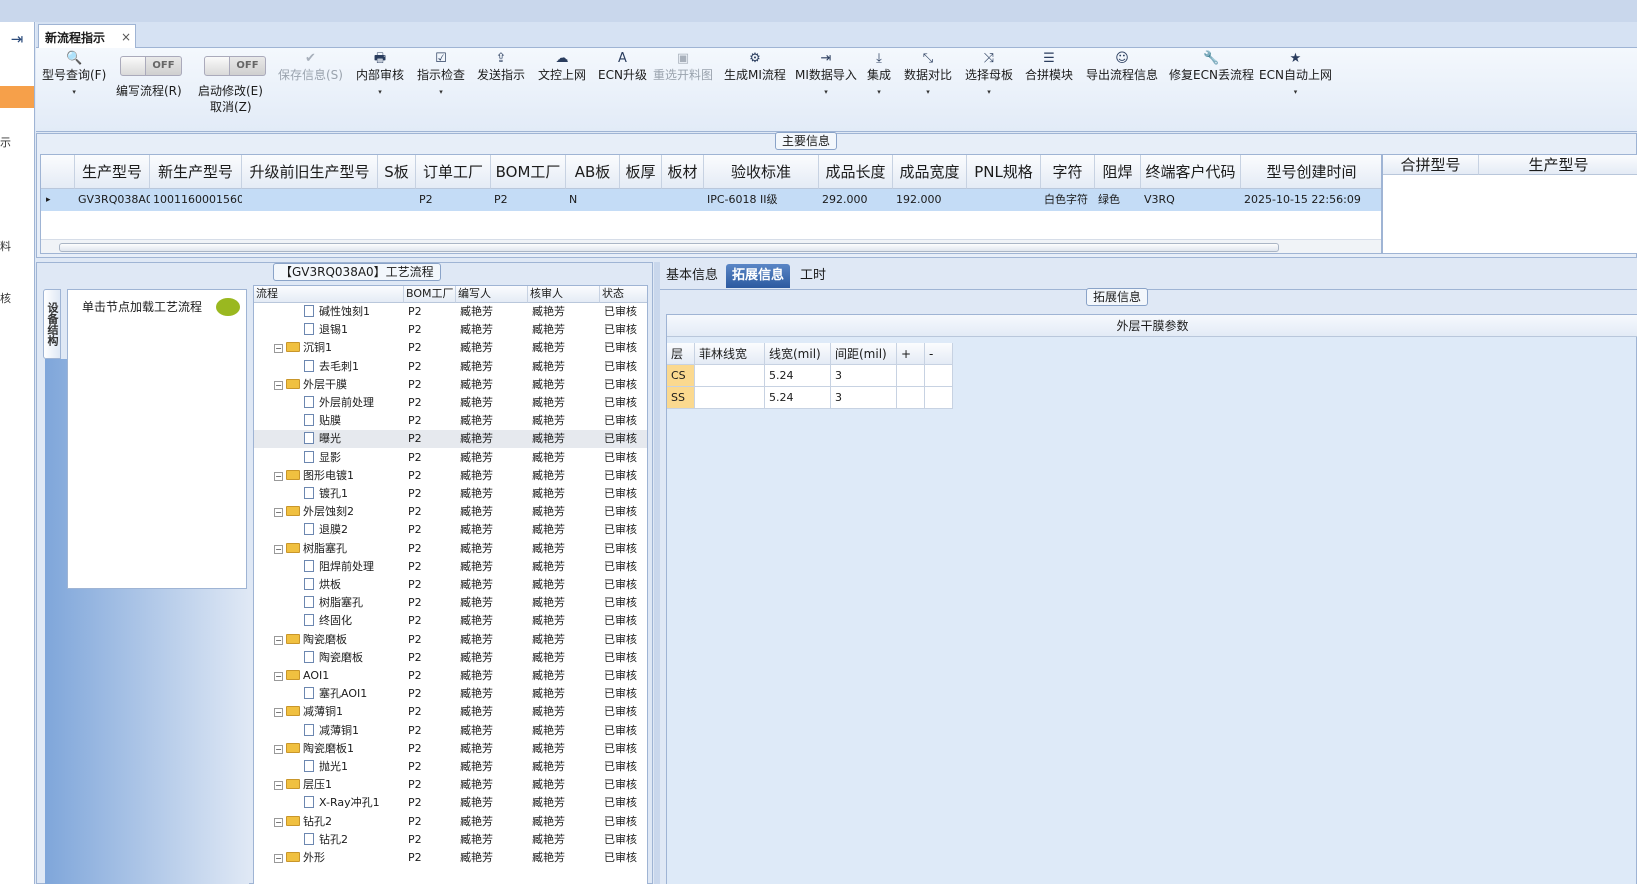  What do you see at coordinates (450, 385) in the screenshot?
I see `tree-row: − 外层干膜 P2 臧艳芳 臧艳芳 已审核` at bounding box center [450, 385].